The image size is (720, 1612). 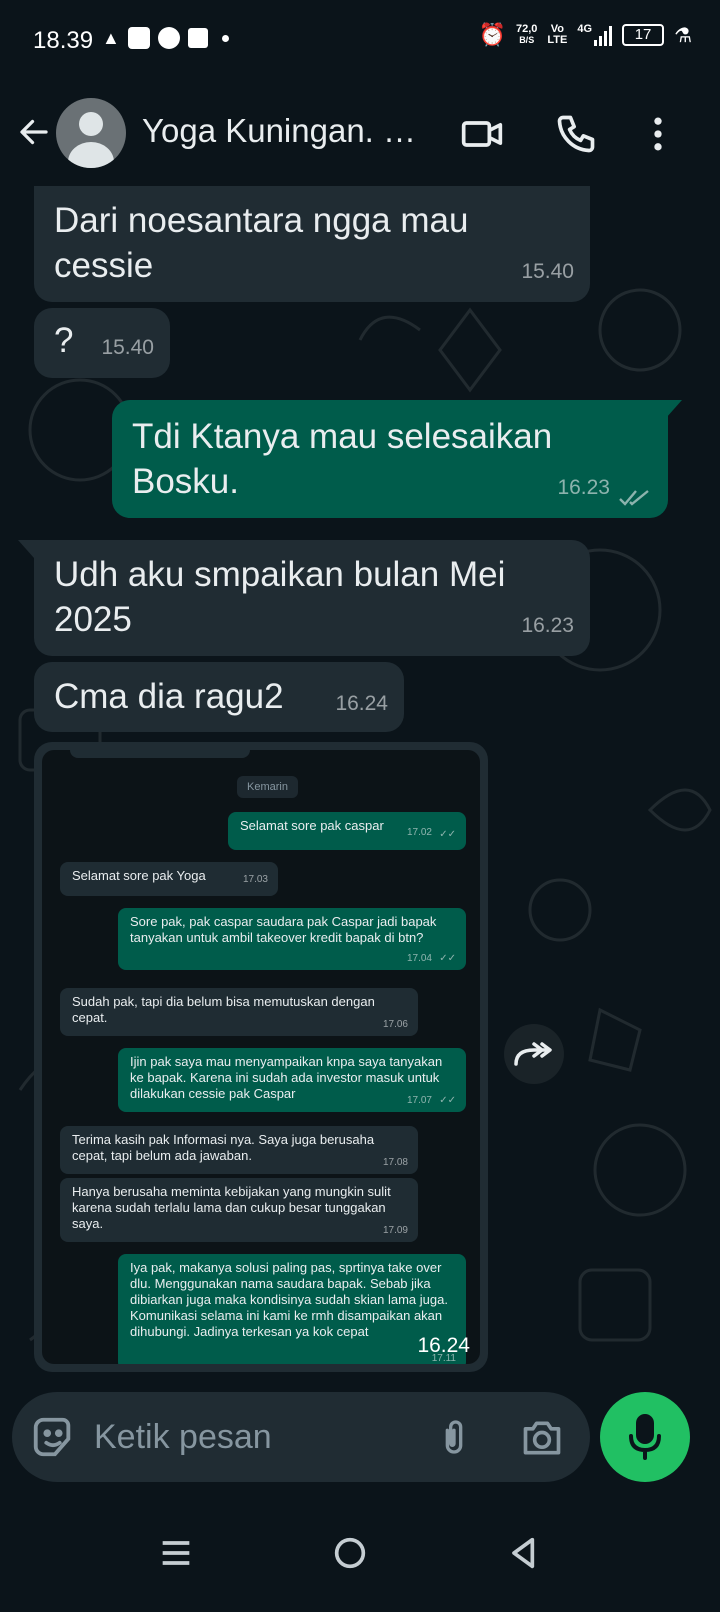 What do you see at coordinates (267, 787) in the screenshot?
I see `date-chip: Kemarin` at bounding box center [267, 787].